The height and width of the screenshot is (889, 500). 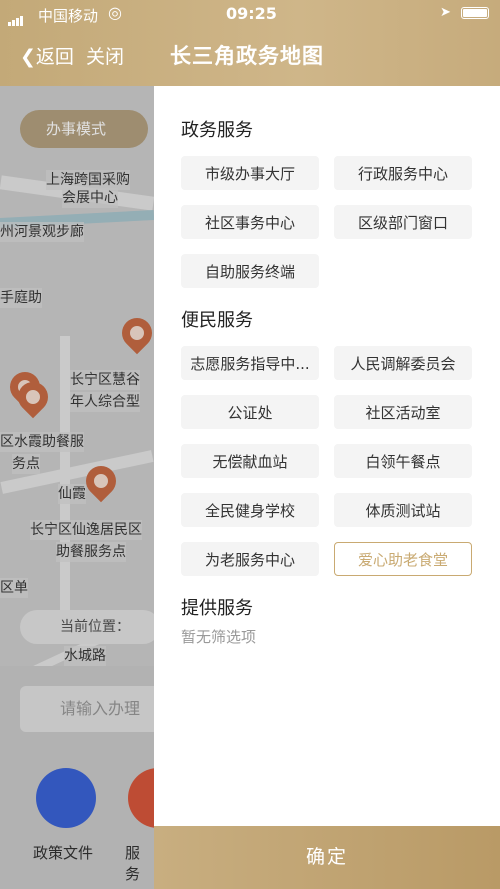 I want to click on section-title-convenience-services: 便民服务, so click(x=217, y=320).